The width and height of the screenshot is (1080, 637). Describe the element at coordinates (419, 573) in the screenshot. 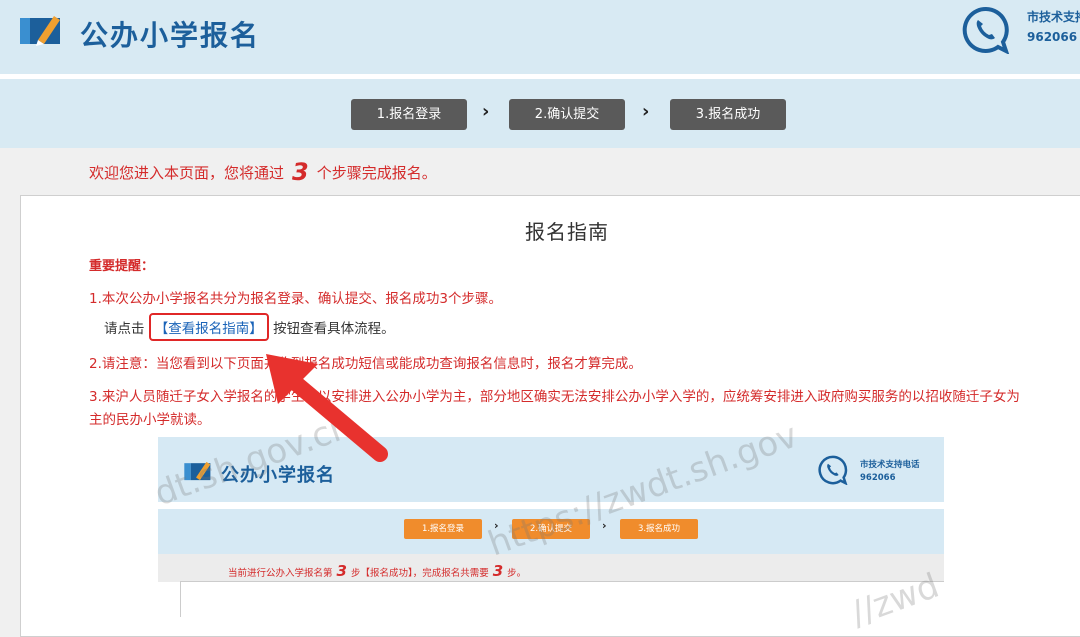

I see `preview-progress-mid: 步【报名成功】，完成报名共需要` at that location.